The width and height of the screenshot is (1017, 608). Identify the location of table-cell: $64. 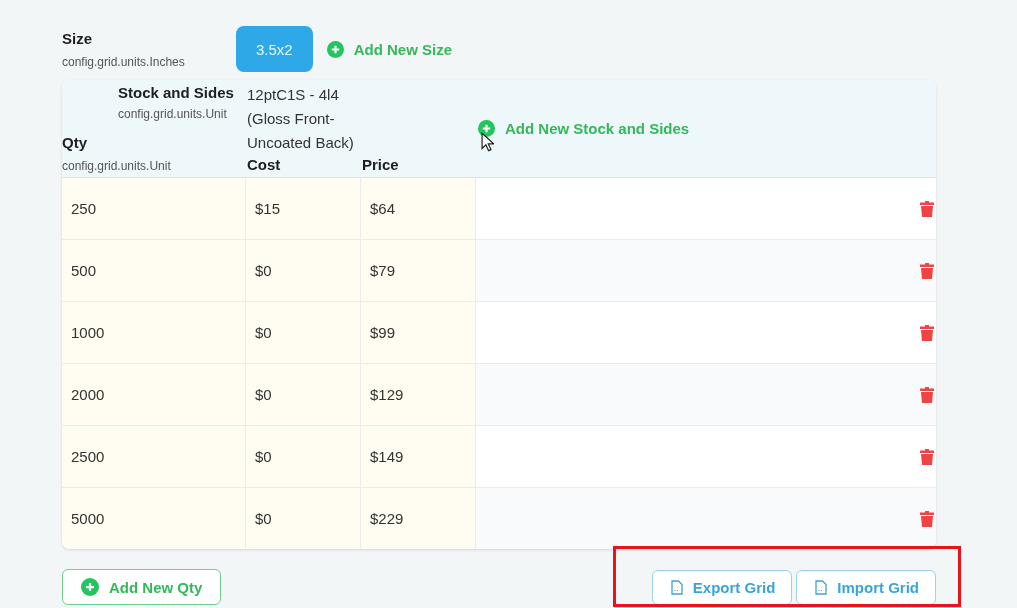
(418, 208).